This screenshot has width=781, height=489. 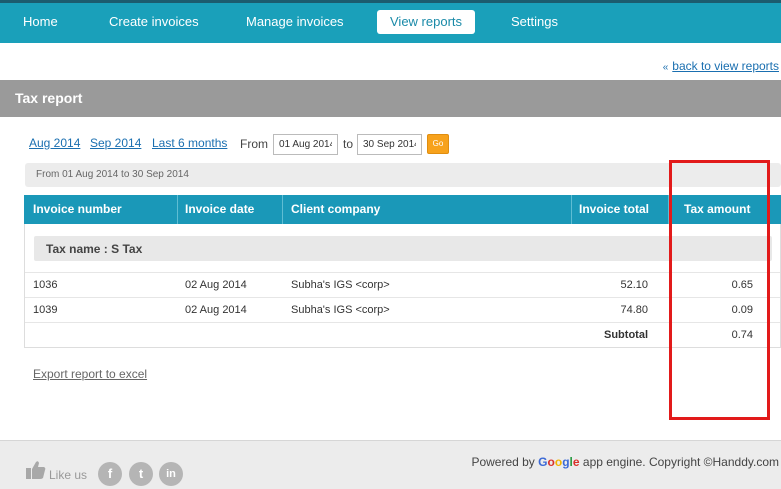 What do you see at coordinates (559, 462) in the screenshot?
I see `google-logo: Google` at bounding box center [559, 462].